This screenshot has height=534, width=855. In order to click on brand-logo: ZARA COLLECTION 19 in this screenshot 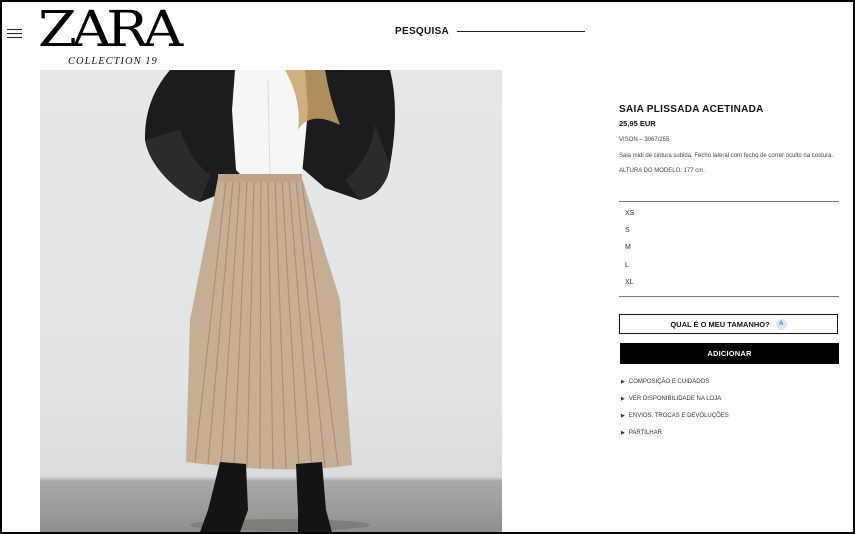, I will do `click(110, 37)`.